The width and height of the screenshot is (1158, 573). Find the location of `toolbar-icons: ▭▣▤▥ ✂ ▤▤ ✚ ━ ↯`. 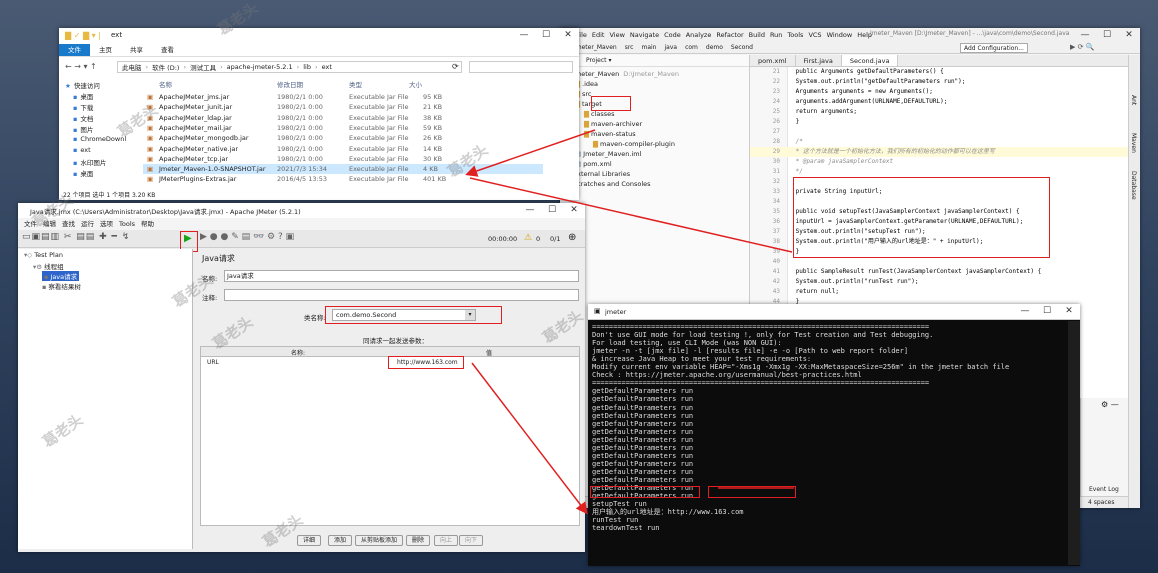

toolbar-icons: ▭▣▤▥ ✂ ▤▤ ✚ ━ ↯ is located at coordinates (76, 237).